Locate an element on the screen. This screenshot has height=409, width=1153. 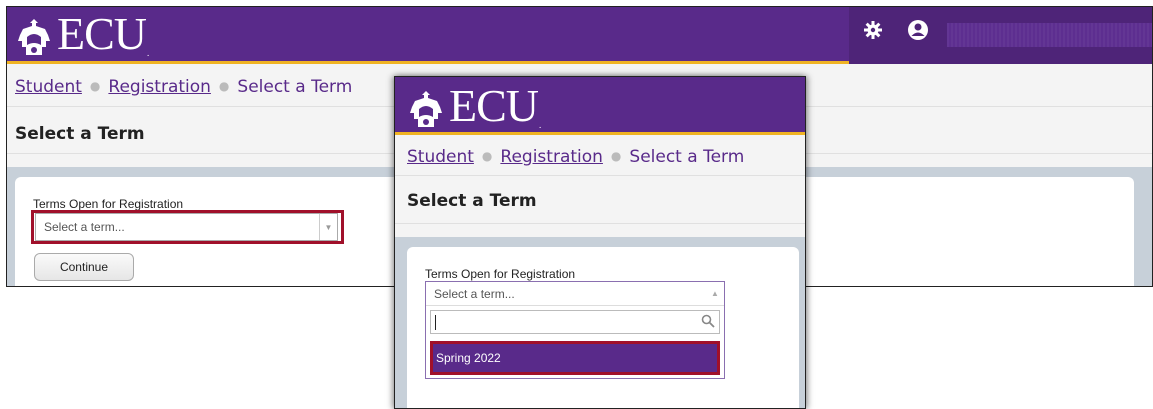
term-dropdown: Select a term... ▲ Spring 2022 is located at coordinates (575, 330).